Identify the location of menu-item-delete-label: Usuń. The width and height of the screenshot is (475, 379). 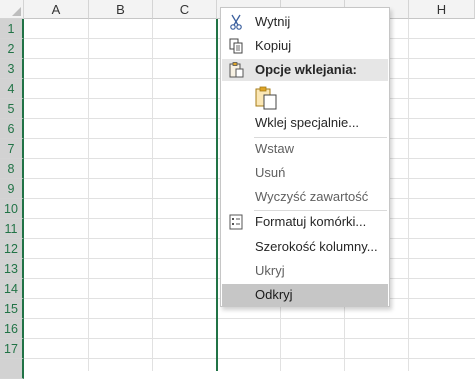
(270, 172).